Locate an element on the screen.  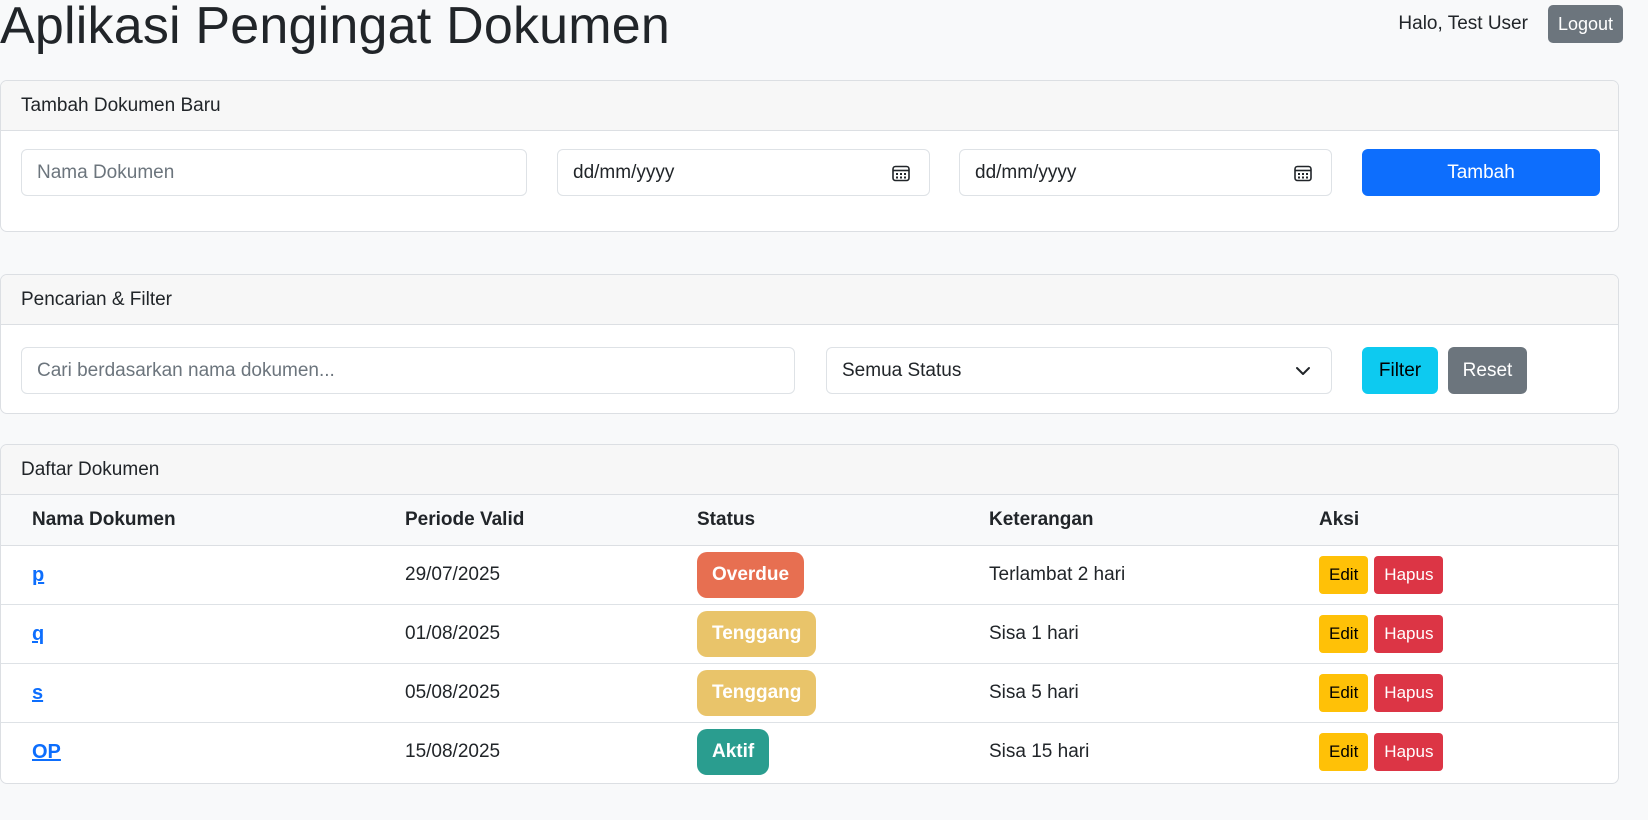
note-cell: Sisa 1 hari is located at coordinates (1154, 634).